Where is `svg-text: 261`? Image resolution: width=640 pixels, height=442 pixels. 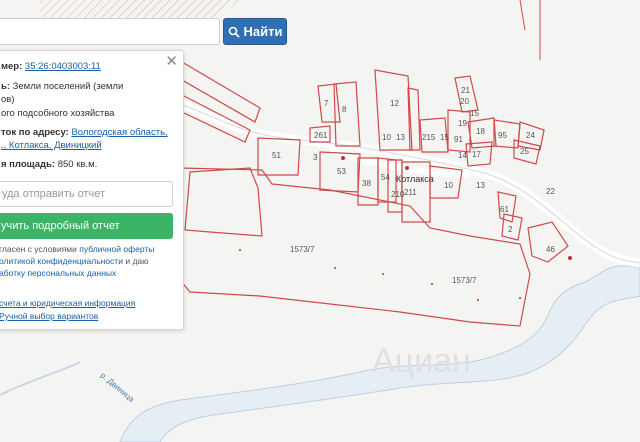
svg-text: 261 is located at coordinates (321, 135).